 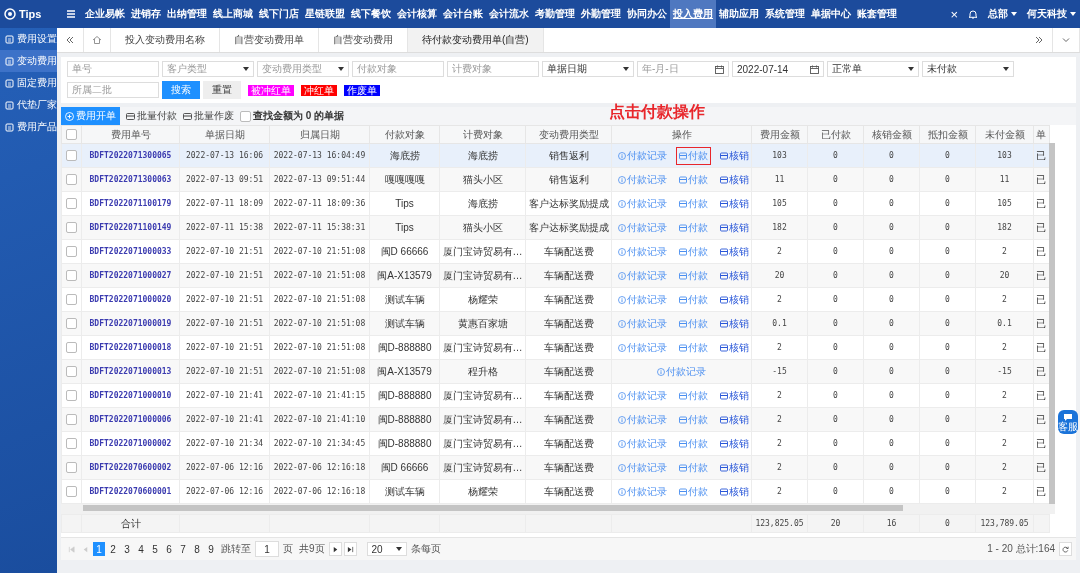 I want to click on table-row: BDFT2022071000018 2022-07-10 21:51 2022-07-10 21:51:08 闽D-888880 厦门宝诗贸易有… 车辆配送费 付款记录 付款 核销 2 0 0 0 2 已, so click(x=555, y=347).